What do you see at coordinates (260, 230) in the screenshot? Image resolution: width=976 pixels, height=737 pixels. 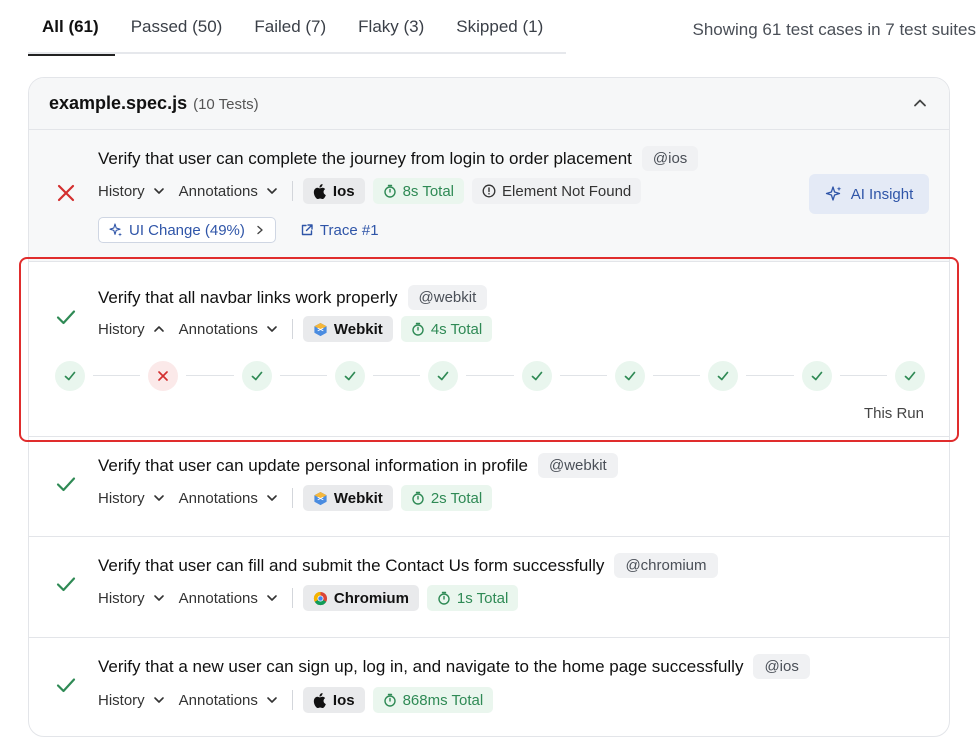 I see `chevron-right-icon` at bounding box center [260, 230].